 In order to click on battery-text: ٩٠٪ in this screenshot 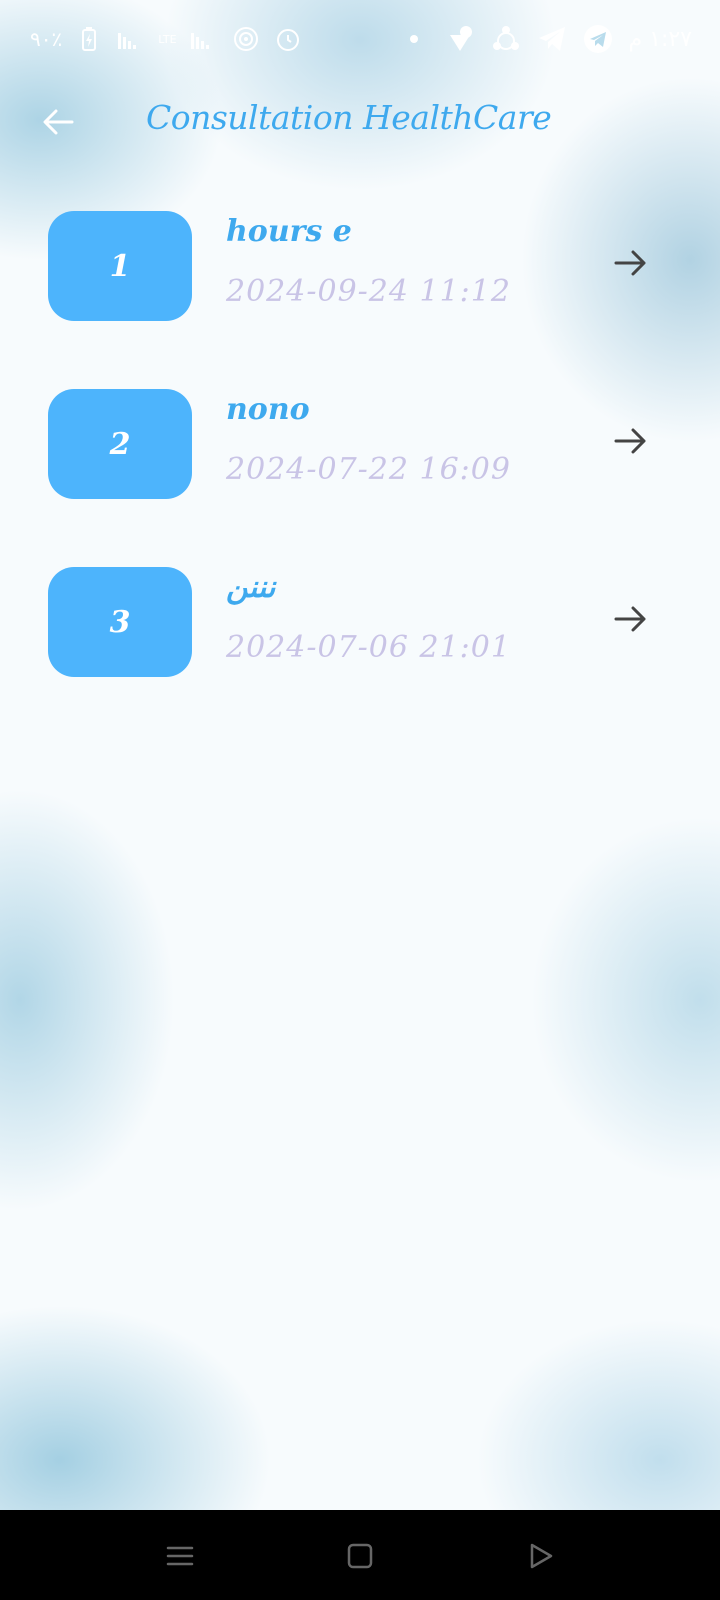, I will do `click(46, 39)`.